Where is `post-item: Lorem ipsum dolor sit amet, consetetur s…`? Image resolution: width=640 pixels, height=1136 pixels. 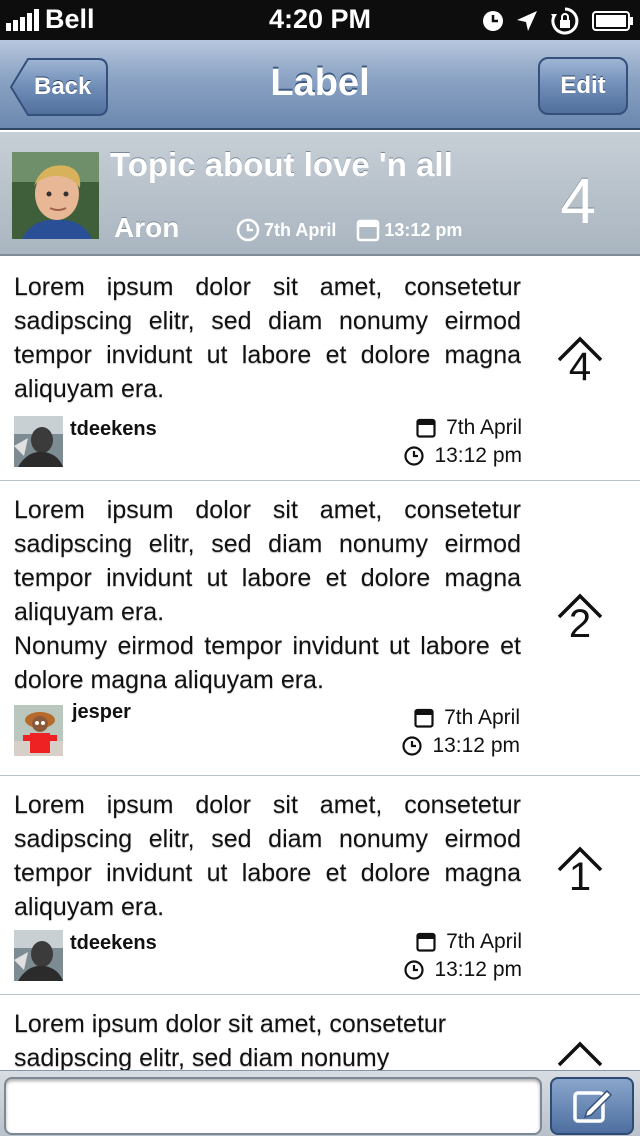 post-item: Lorem ipsum dolor sit amet, consetetur s… is located at coordinates (320, 1032).